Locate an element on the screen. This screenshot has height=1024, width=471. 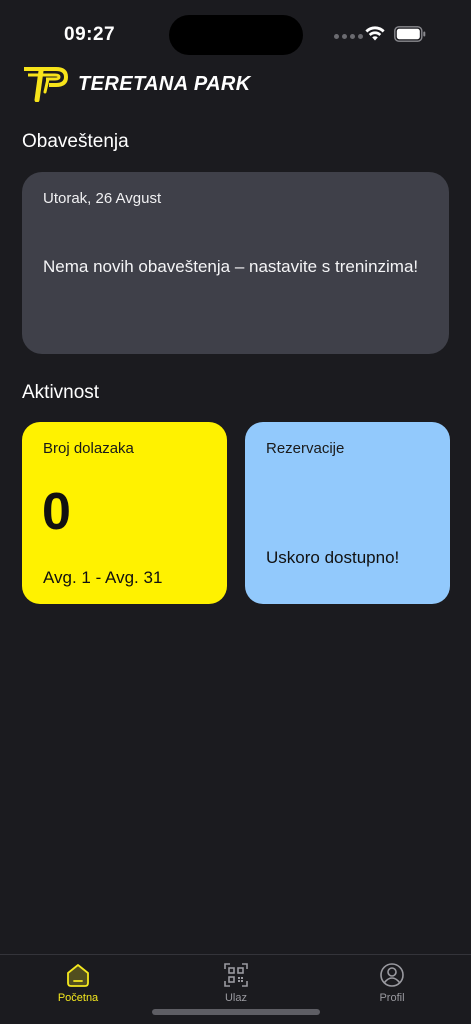
status-time: 09:27 is located at coordinates (90, 34).